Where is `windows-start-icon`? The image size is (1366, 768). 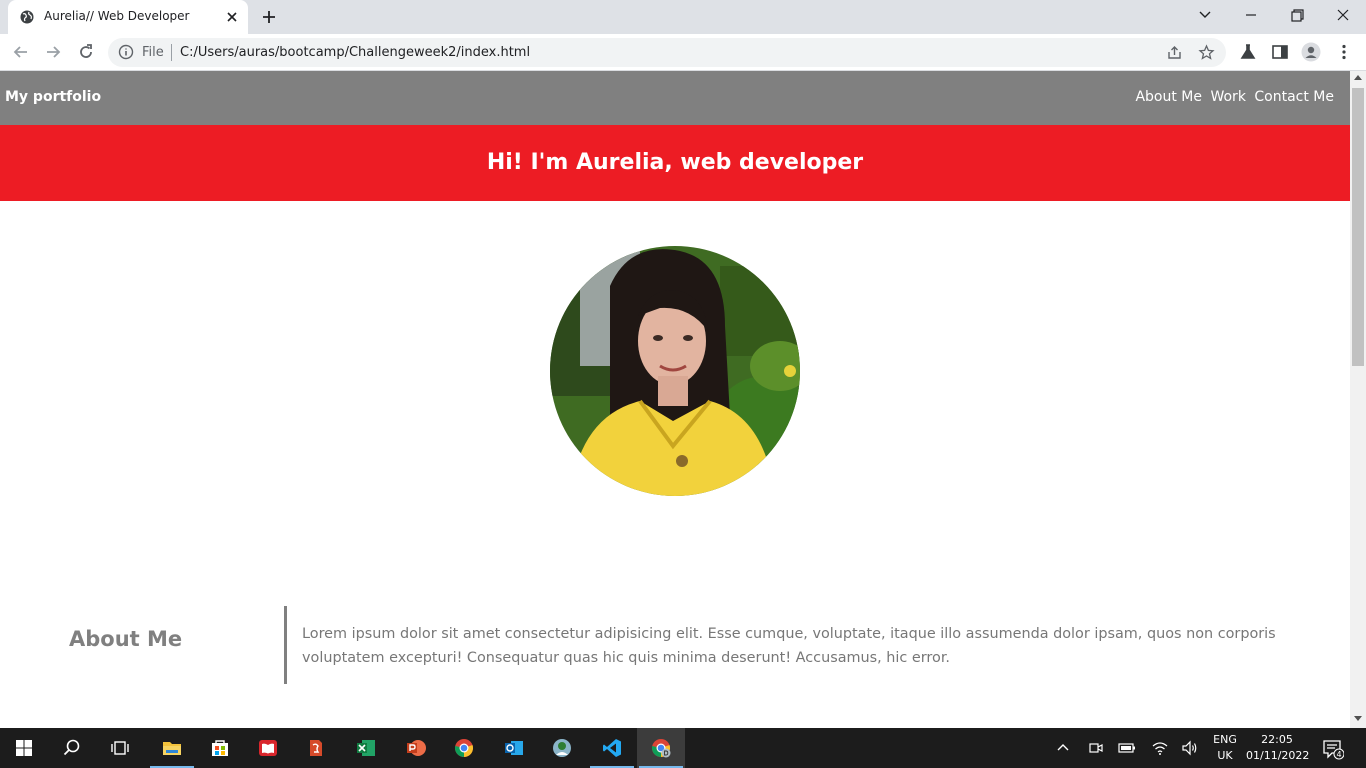
windows-start-icon is located at coordinates (24, 748).